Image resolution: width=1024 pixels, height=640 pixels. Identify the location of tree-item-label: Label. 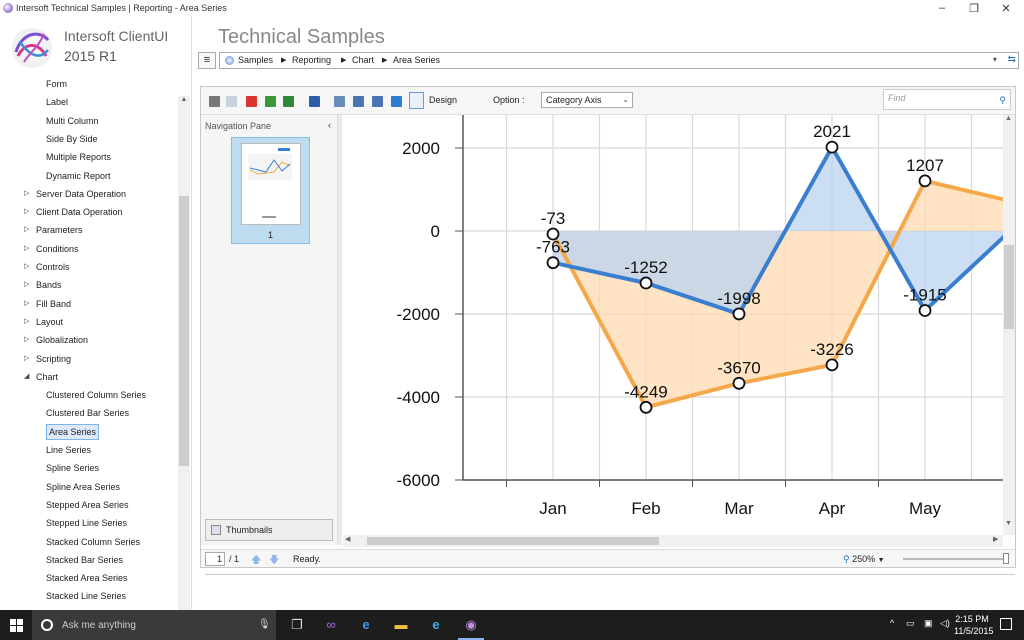
(57, 102).